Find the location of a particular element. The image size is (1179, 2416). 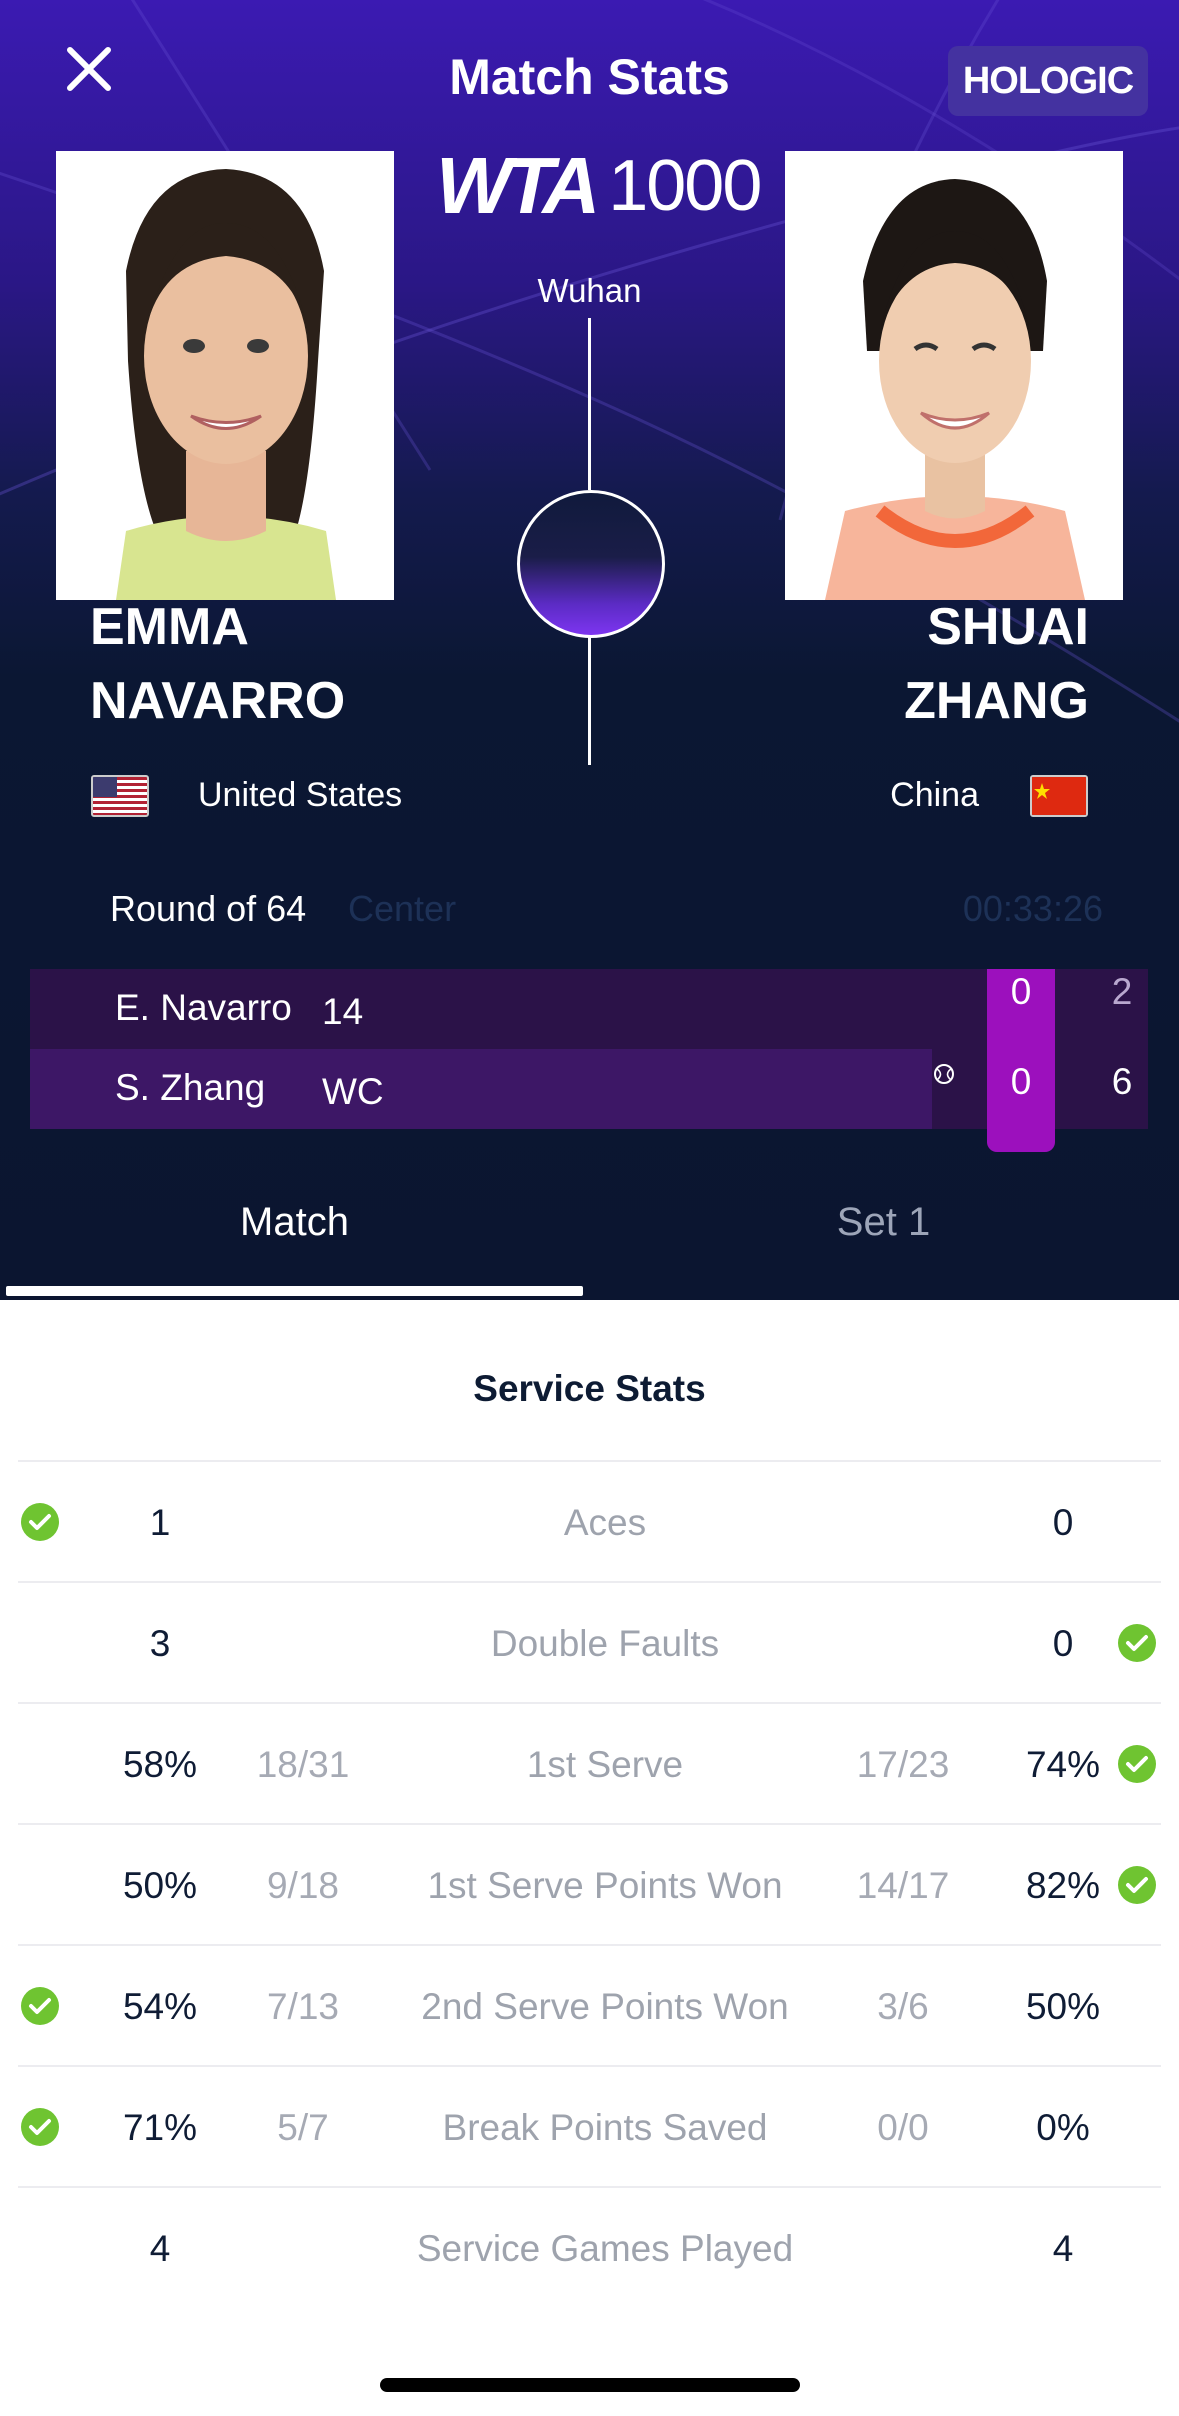

game-score-player2: 0 is located at coordinates (1021, 1081).